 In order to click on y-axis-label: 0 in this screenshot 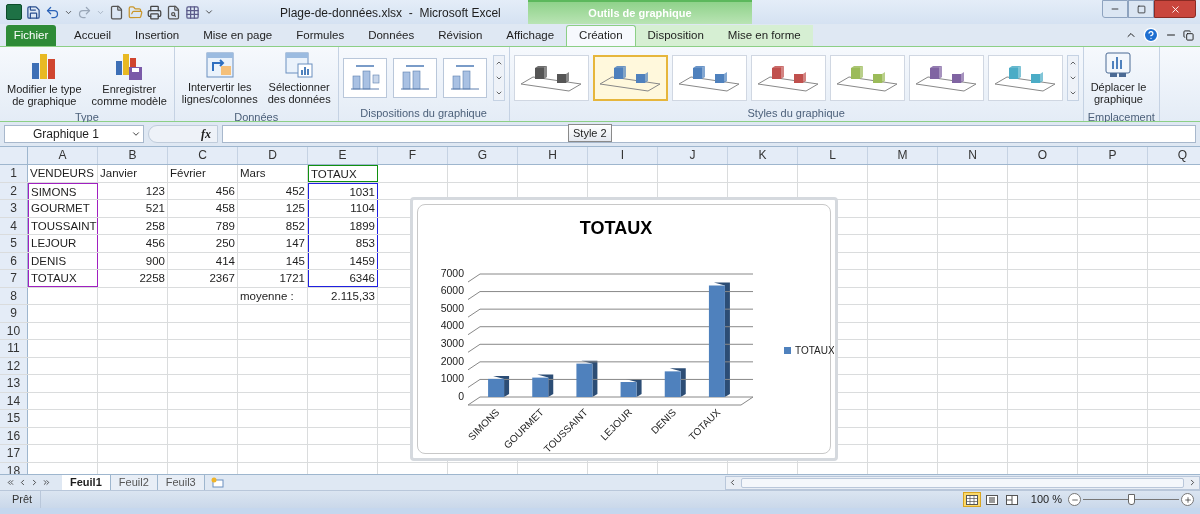, I will do `click(461, 395)`.